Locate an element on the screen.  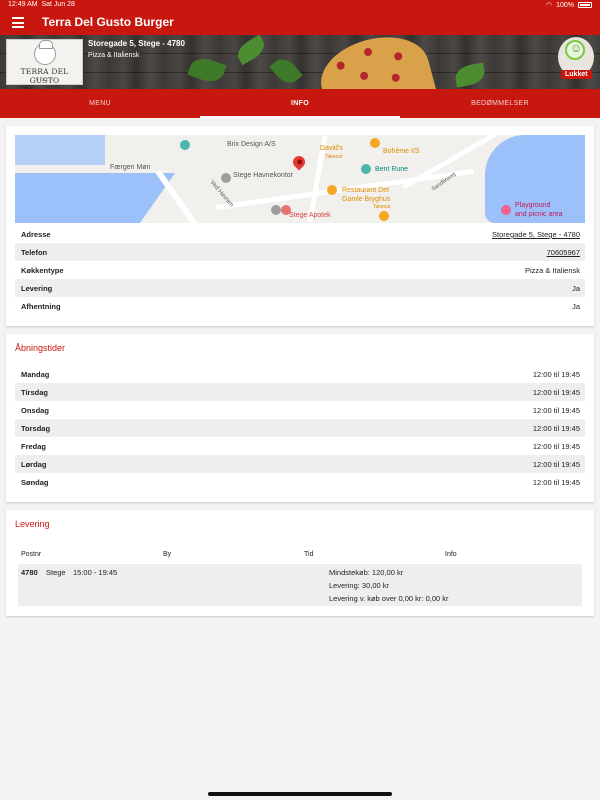
map-road is located at coordinates (178, 196).